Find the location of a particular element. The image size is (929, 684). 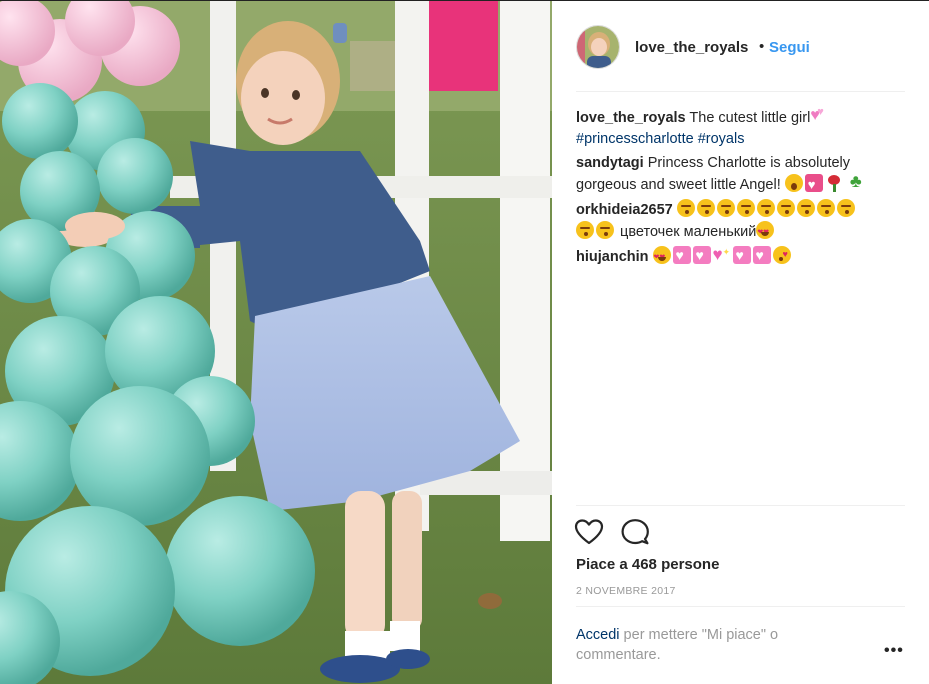

heart-outline-icon is located at coordinates (589, 532).